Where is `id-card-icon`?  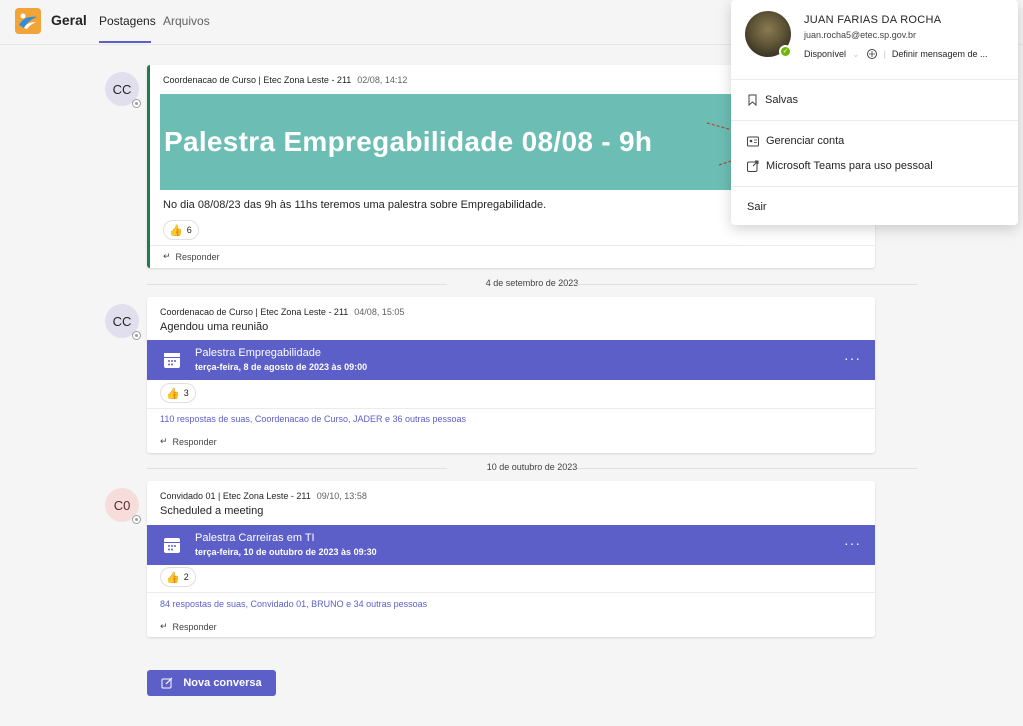
id-card-icon is located at coordinates (753, 141).